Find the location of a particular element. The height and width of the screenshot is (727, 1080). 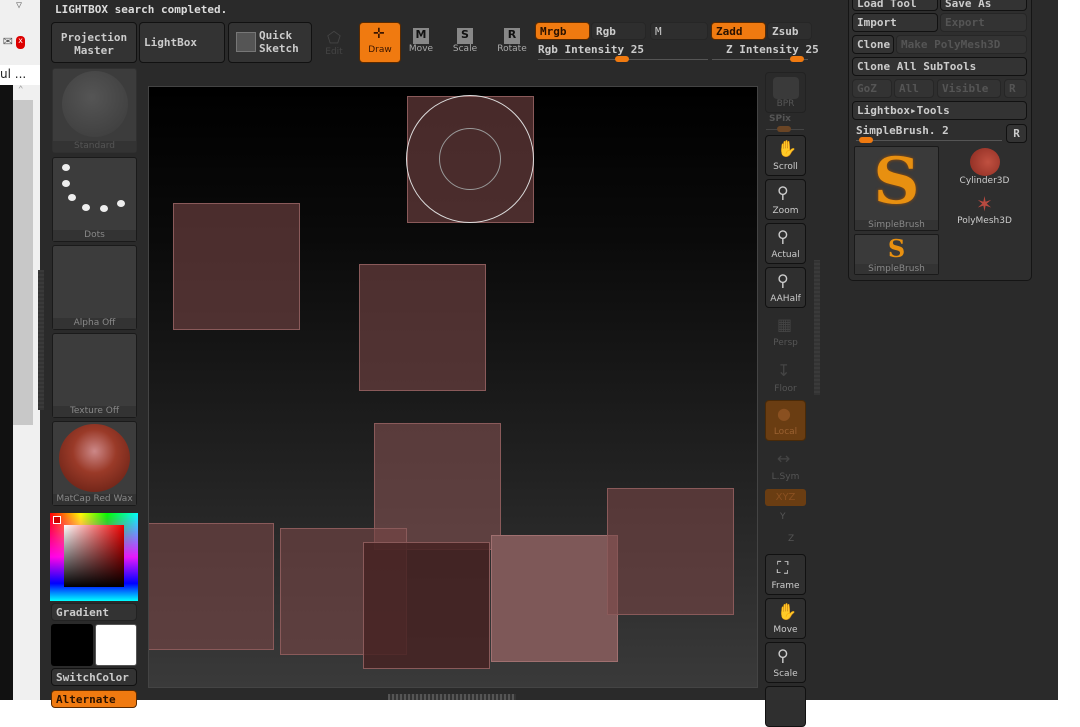

brush-cursor-inner is located at coordinates (470, 159).